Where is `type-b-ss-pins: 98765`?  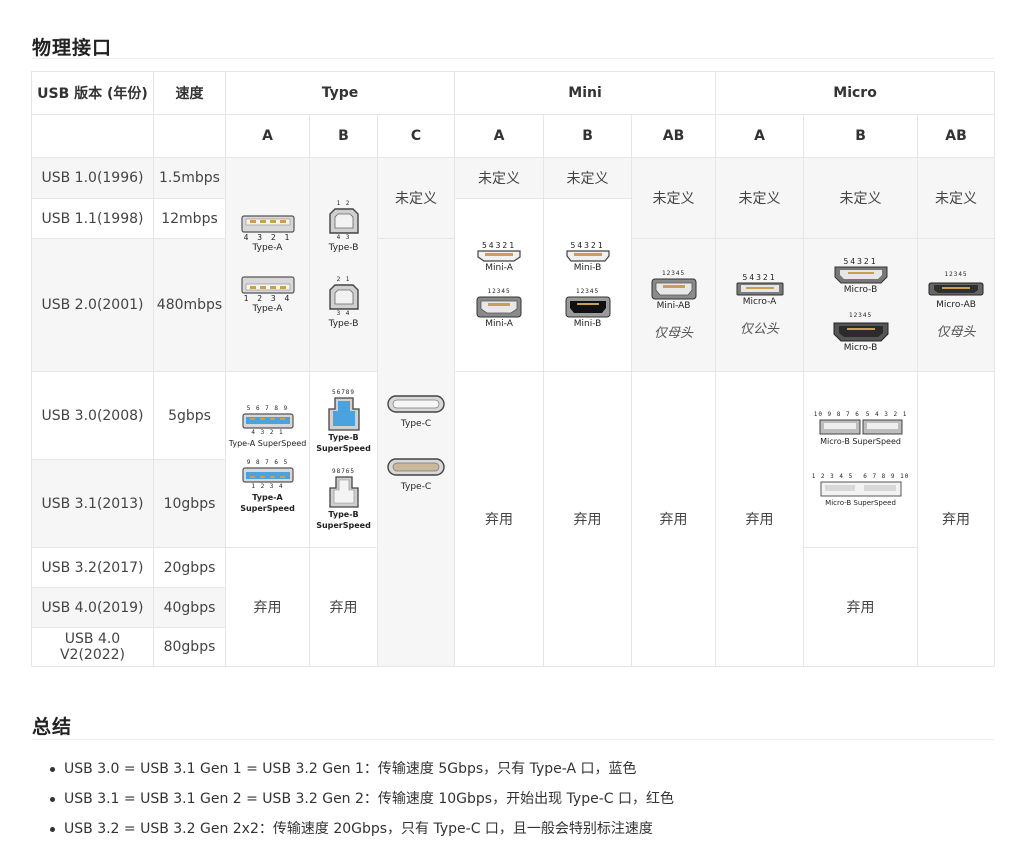
type-b-ss-pins: 98765 is located at coordinates (343, 471).